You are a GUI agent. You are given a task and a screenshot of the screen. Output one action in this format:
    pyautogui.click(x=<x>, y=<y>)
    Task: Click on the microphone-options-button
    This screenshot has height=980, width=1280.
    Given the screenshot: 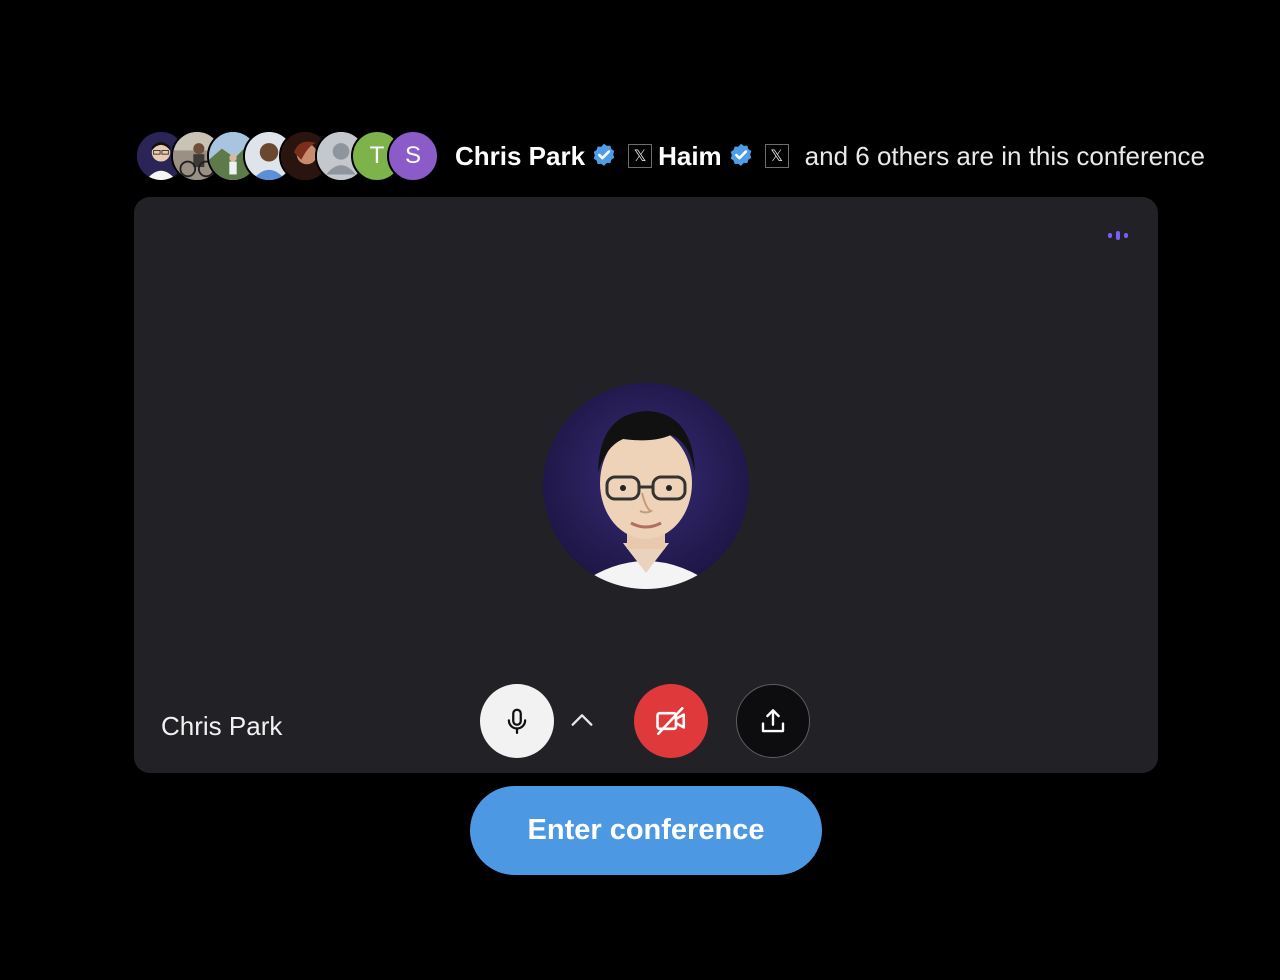 What is the action you would take?
    pyautogui.click(x=582, y=720)
    